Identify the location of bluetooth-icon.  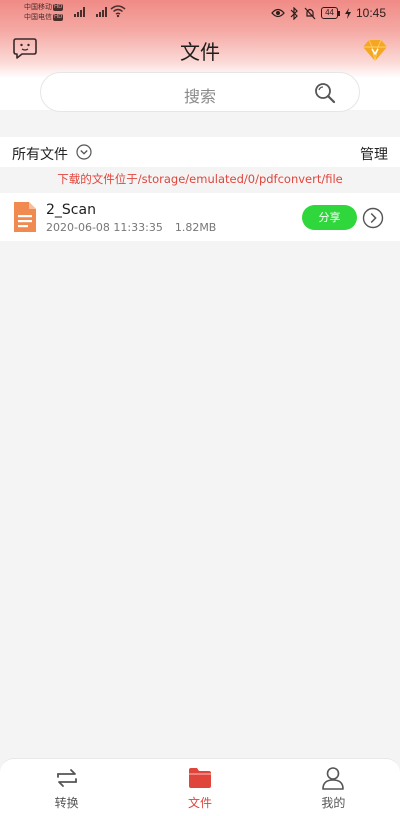
(294, 13).